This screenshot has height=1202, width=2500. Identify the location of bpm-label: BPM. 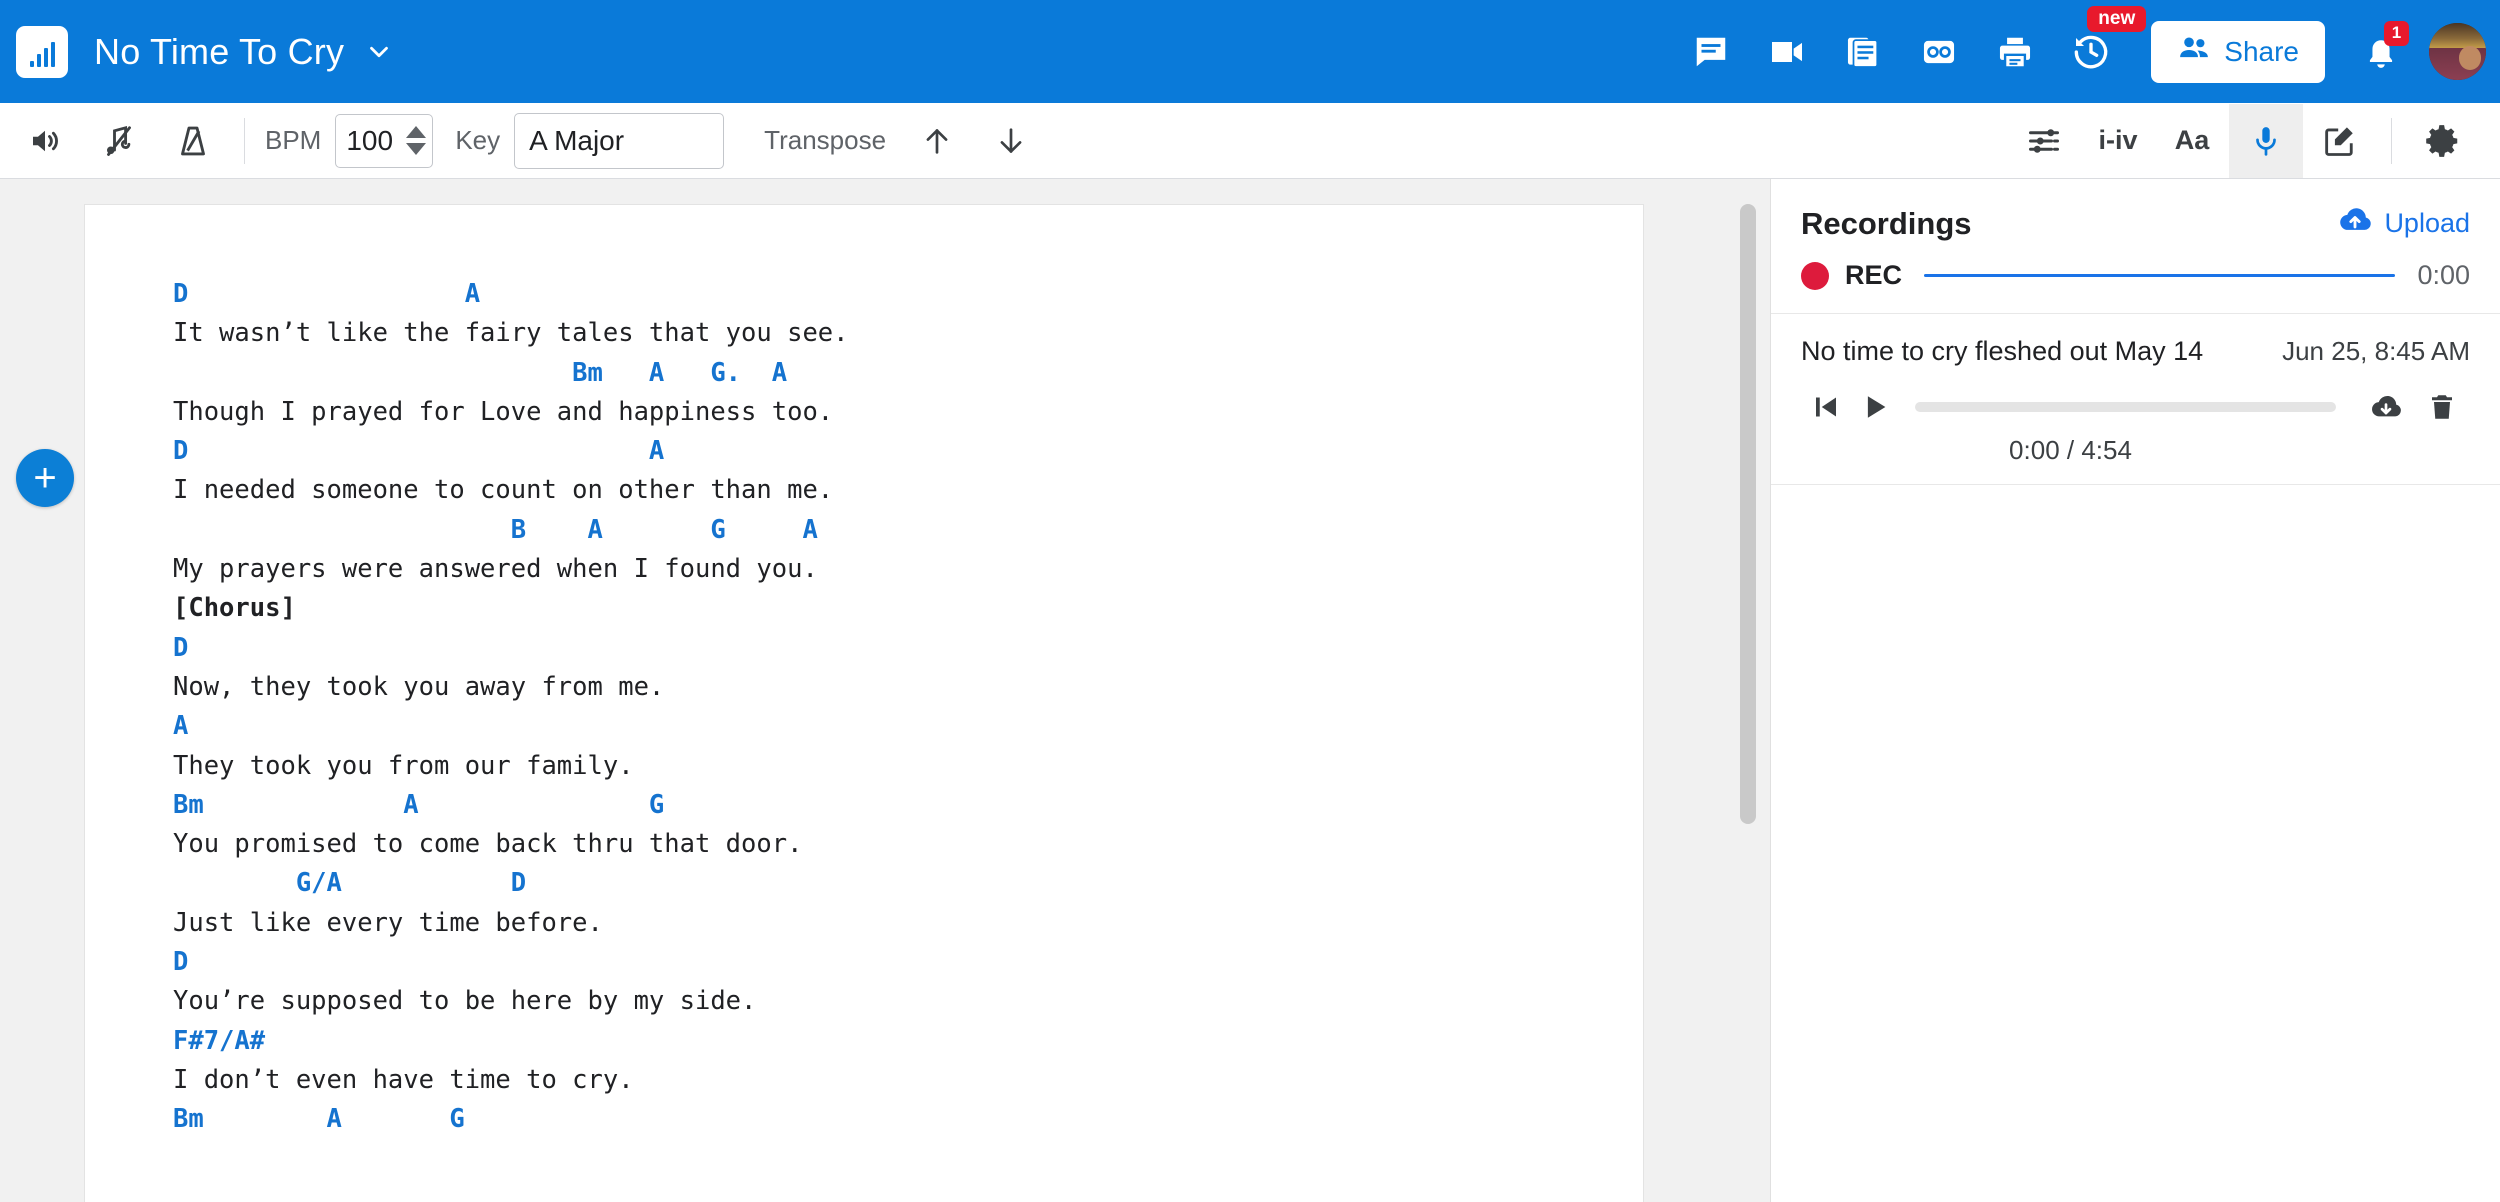
(293, 140).